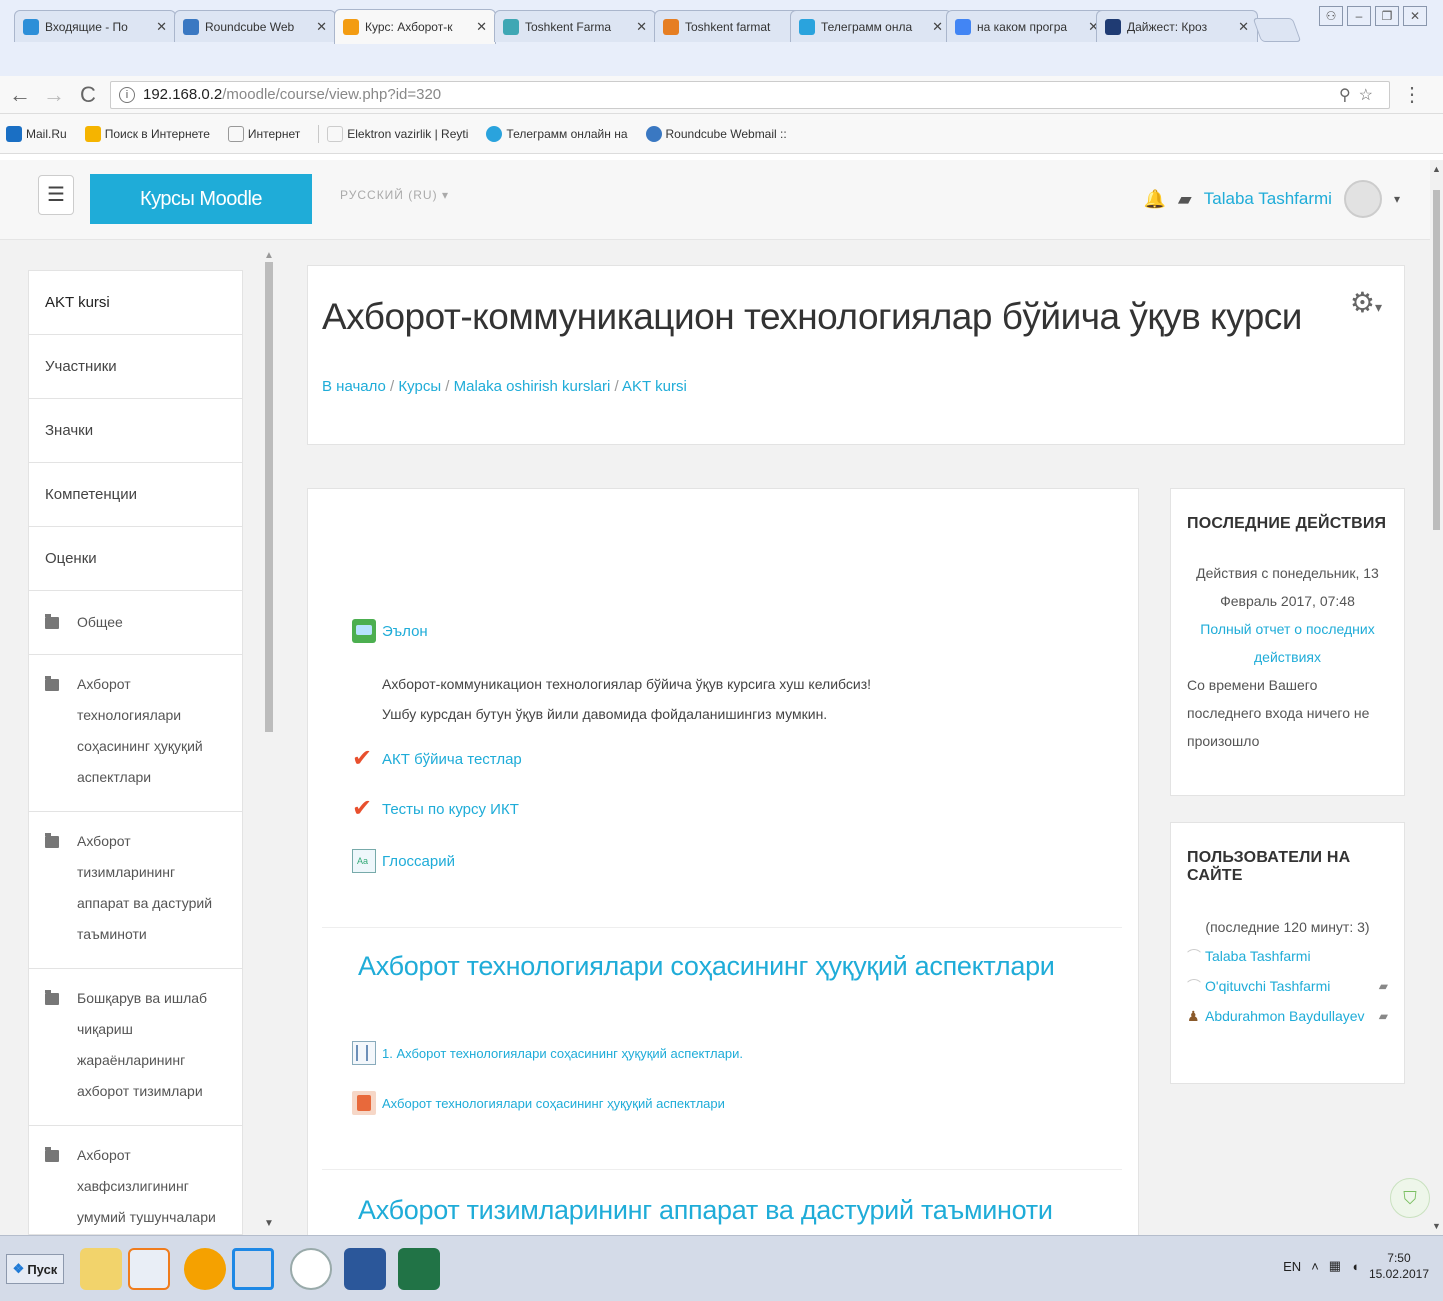 Image resolution: width=1443 pixels, height=1301 pixels. Describe the element at coordinates (205, 1269) in the screenshot. I see `arcgis-icon` at that location.